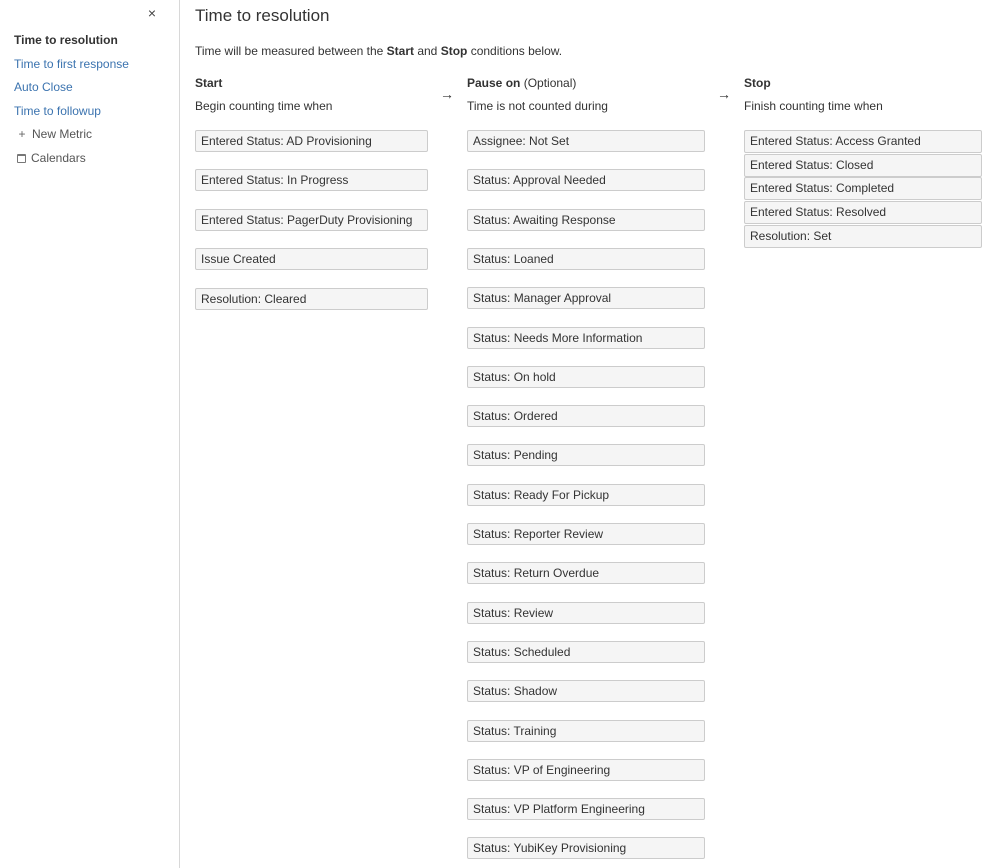  Describe the element at coordinates (427, 51) in the screenshot. I see `intro-middle: and` at that location.